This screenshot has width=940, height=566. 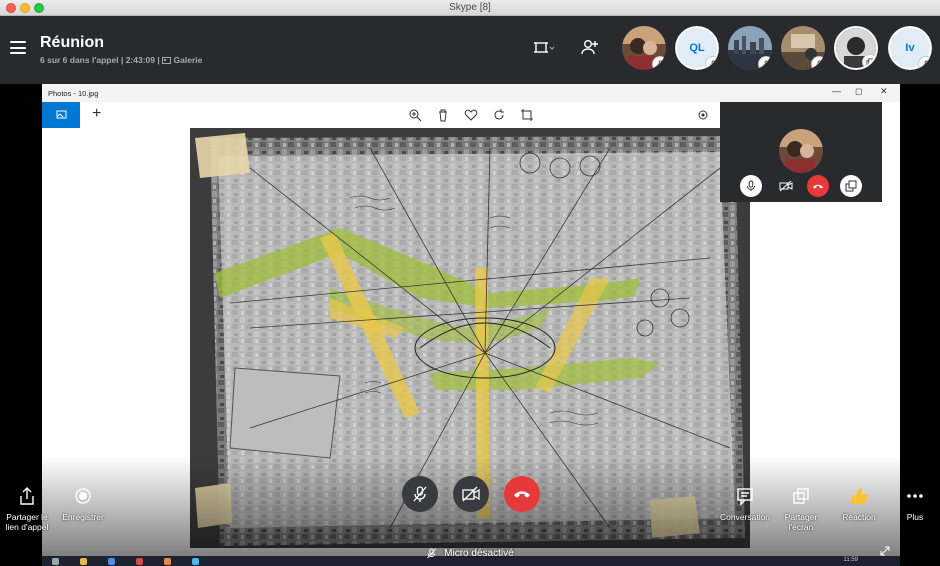 I want to click on thumbs-up-icon, so click(x=860, y=496).